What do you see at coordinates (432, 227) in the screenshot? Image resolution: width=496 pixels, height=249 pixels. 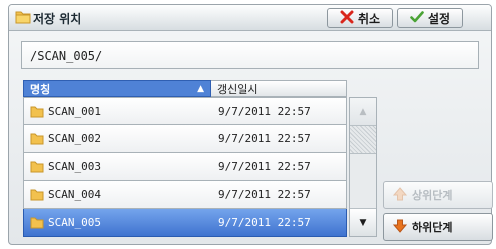 I see `child-level-label: 하위단계` at bounding box center [432, 227].